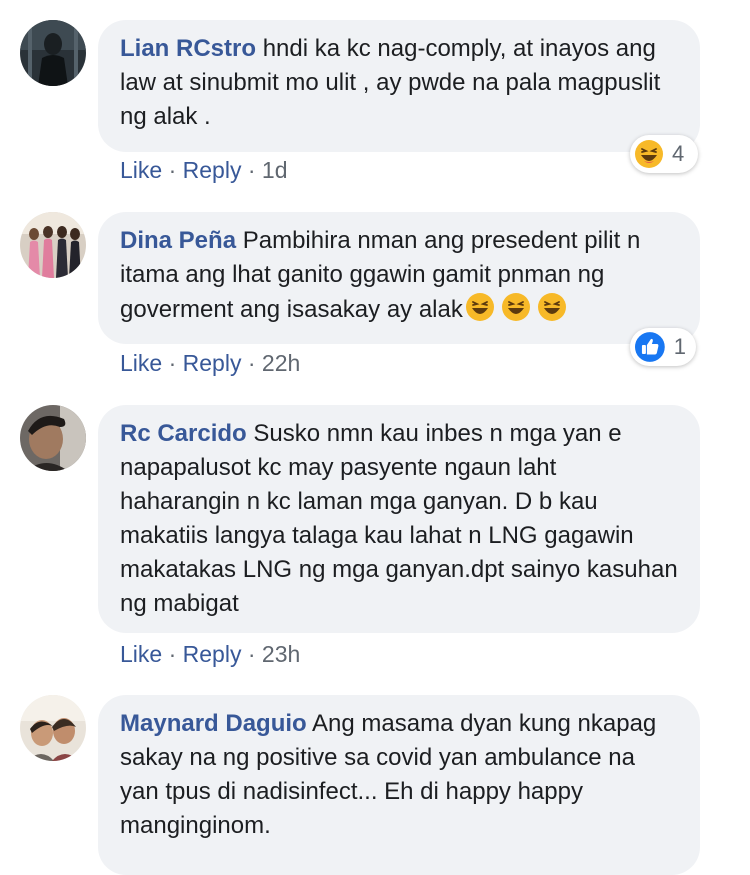  Describe the element at coordinates (213, 723) in the screenshot. I see `comment-author: Maynard Daguio` at that location.